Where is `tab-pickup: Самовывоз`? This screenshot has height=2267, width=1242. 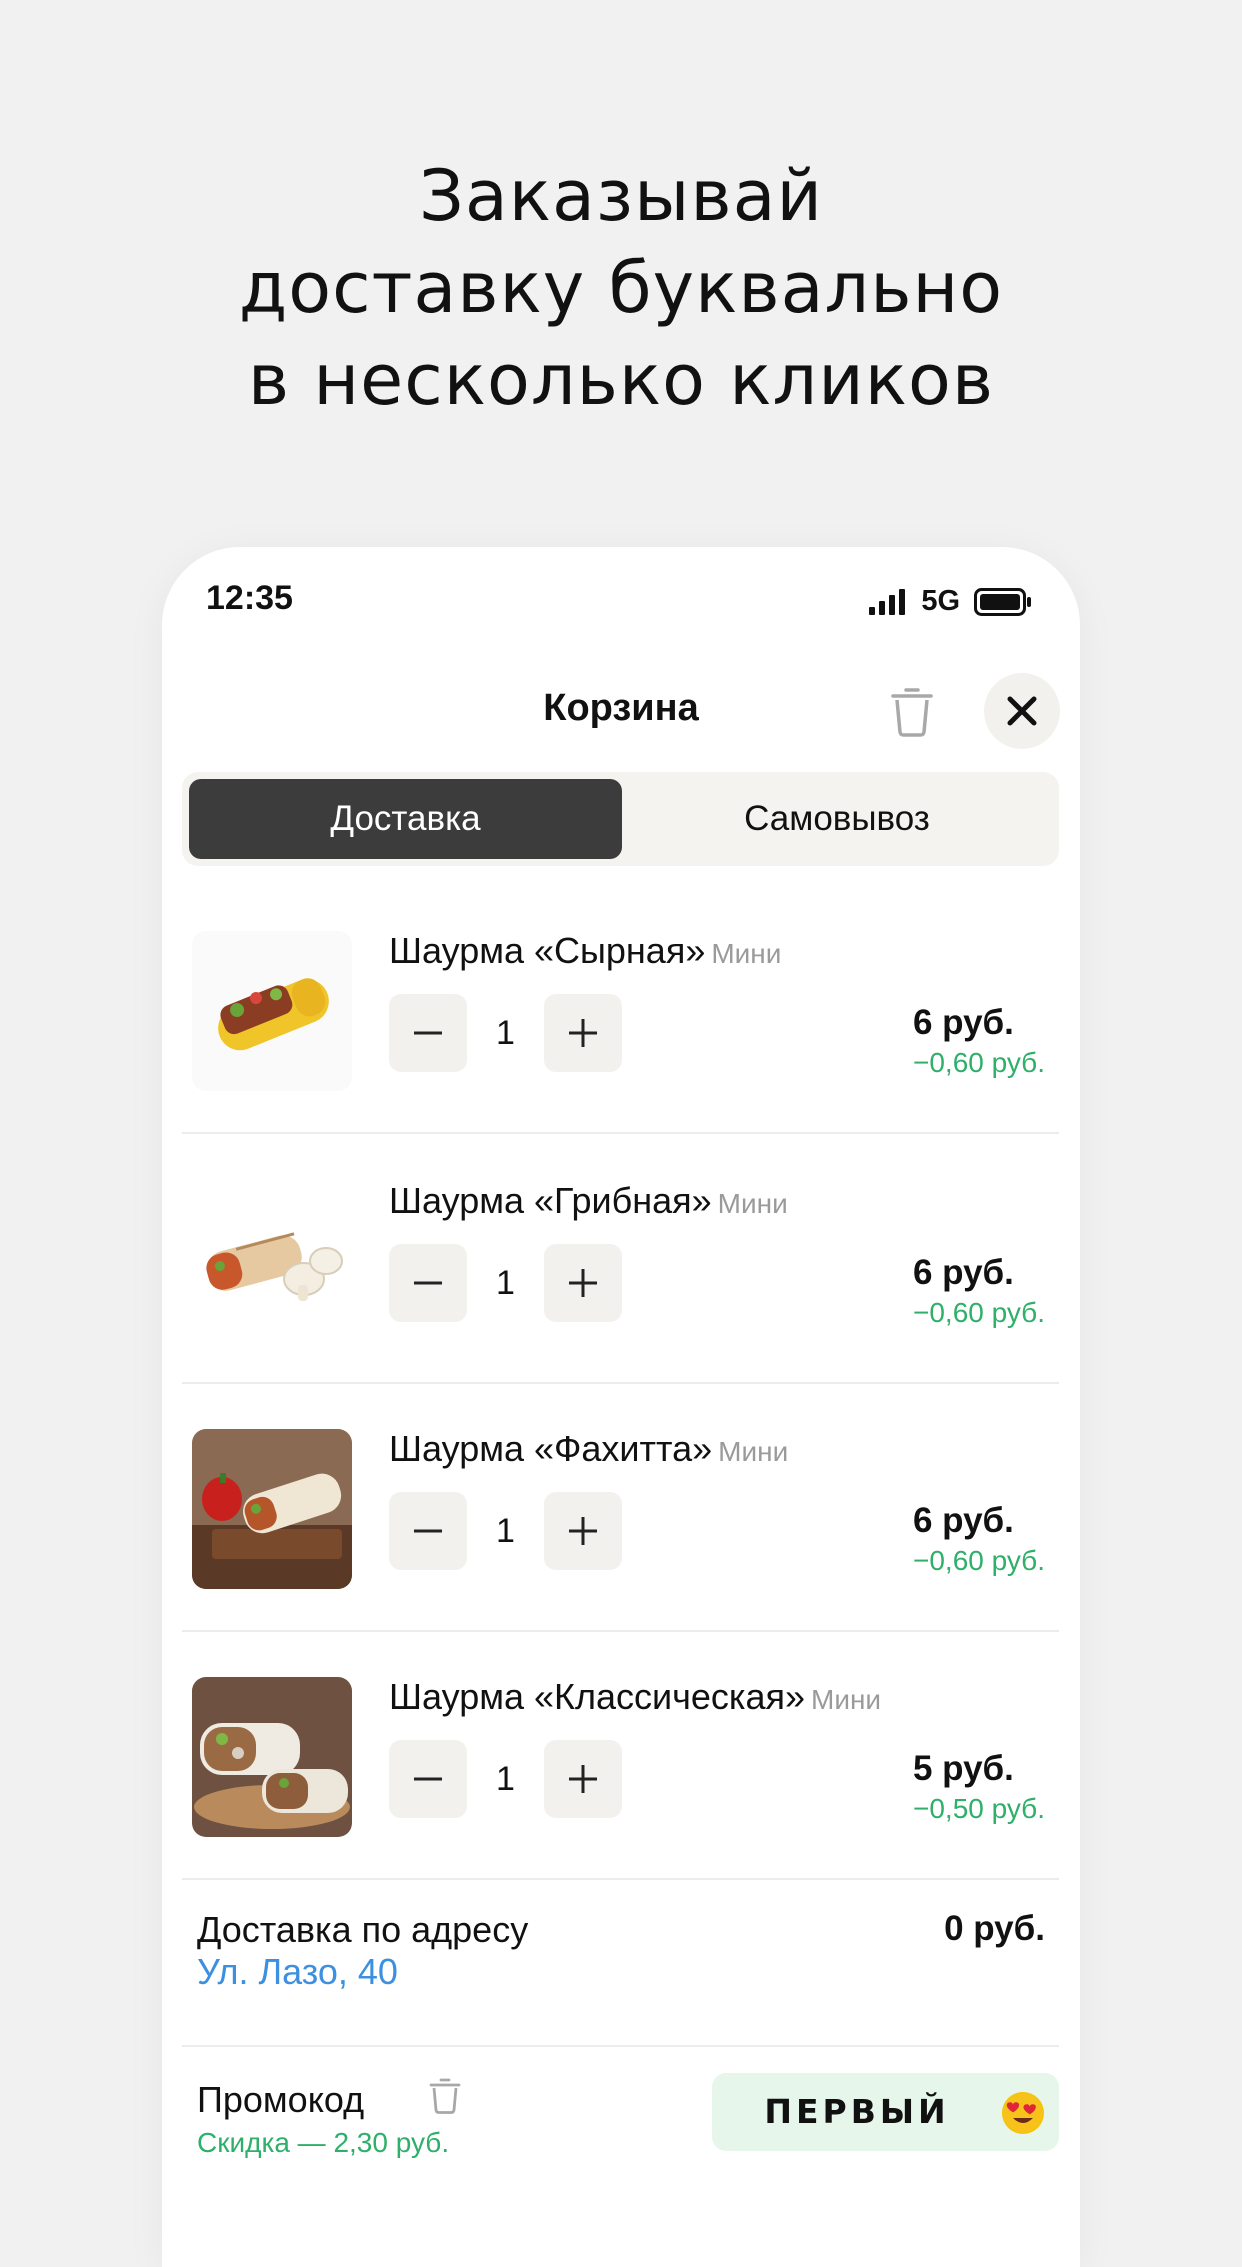
tab-pickup: Самовывоз is located at coordinates (837, 819).